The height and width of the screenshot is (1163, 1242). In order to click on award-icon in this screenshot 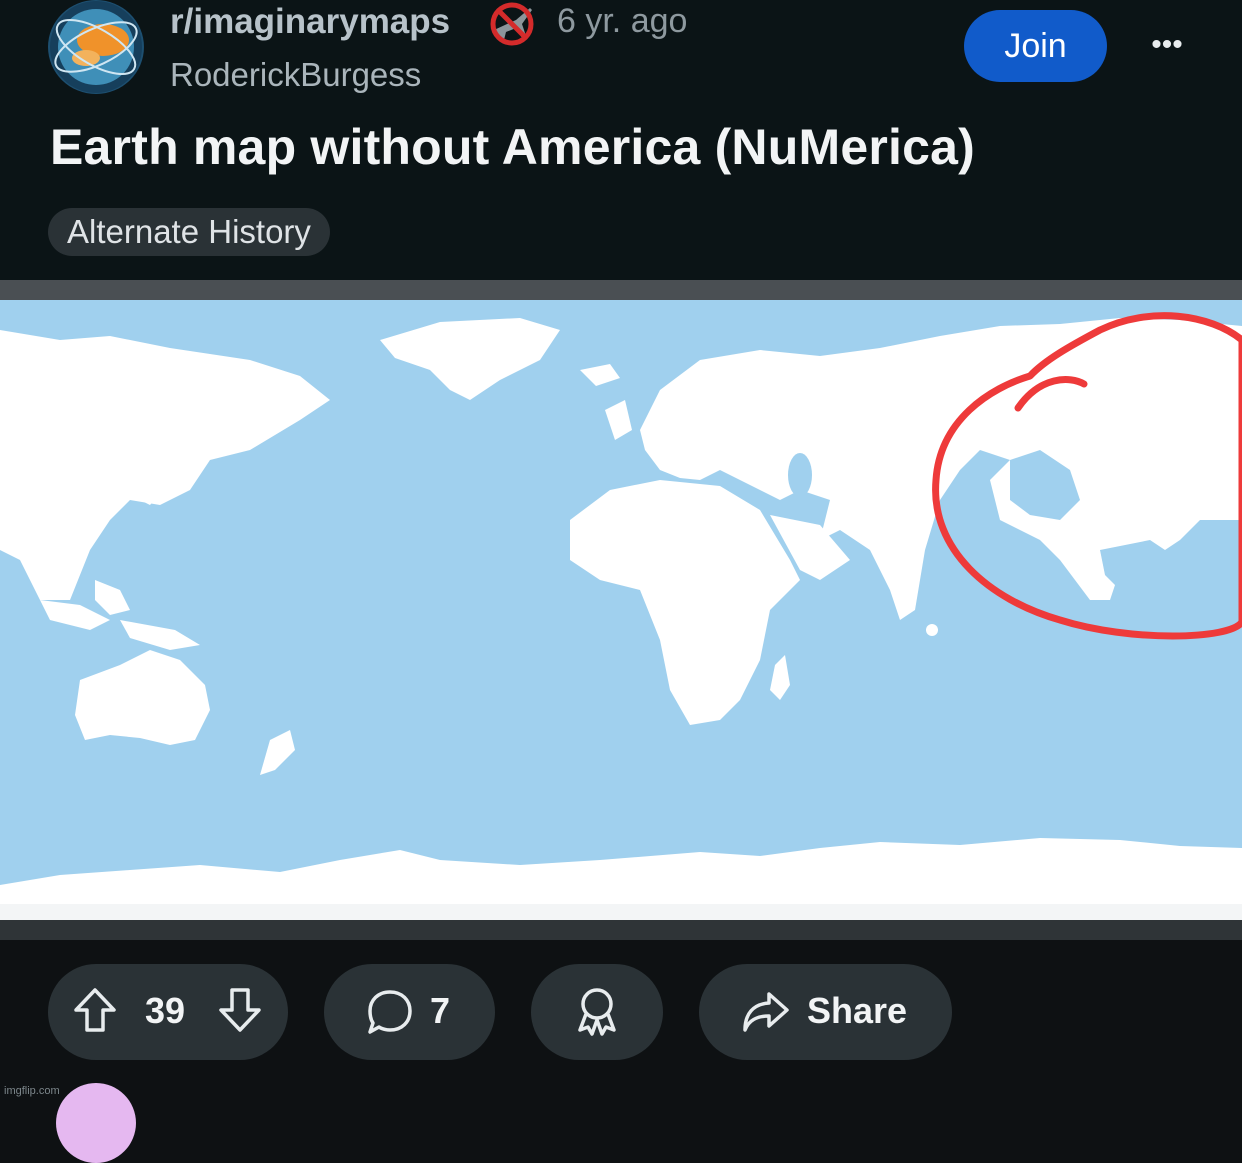, I will do `click(597, 1013)`.